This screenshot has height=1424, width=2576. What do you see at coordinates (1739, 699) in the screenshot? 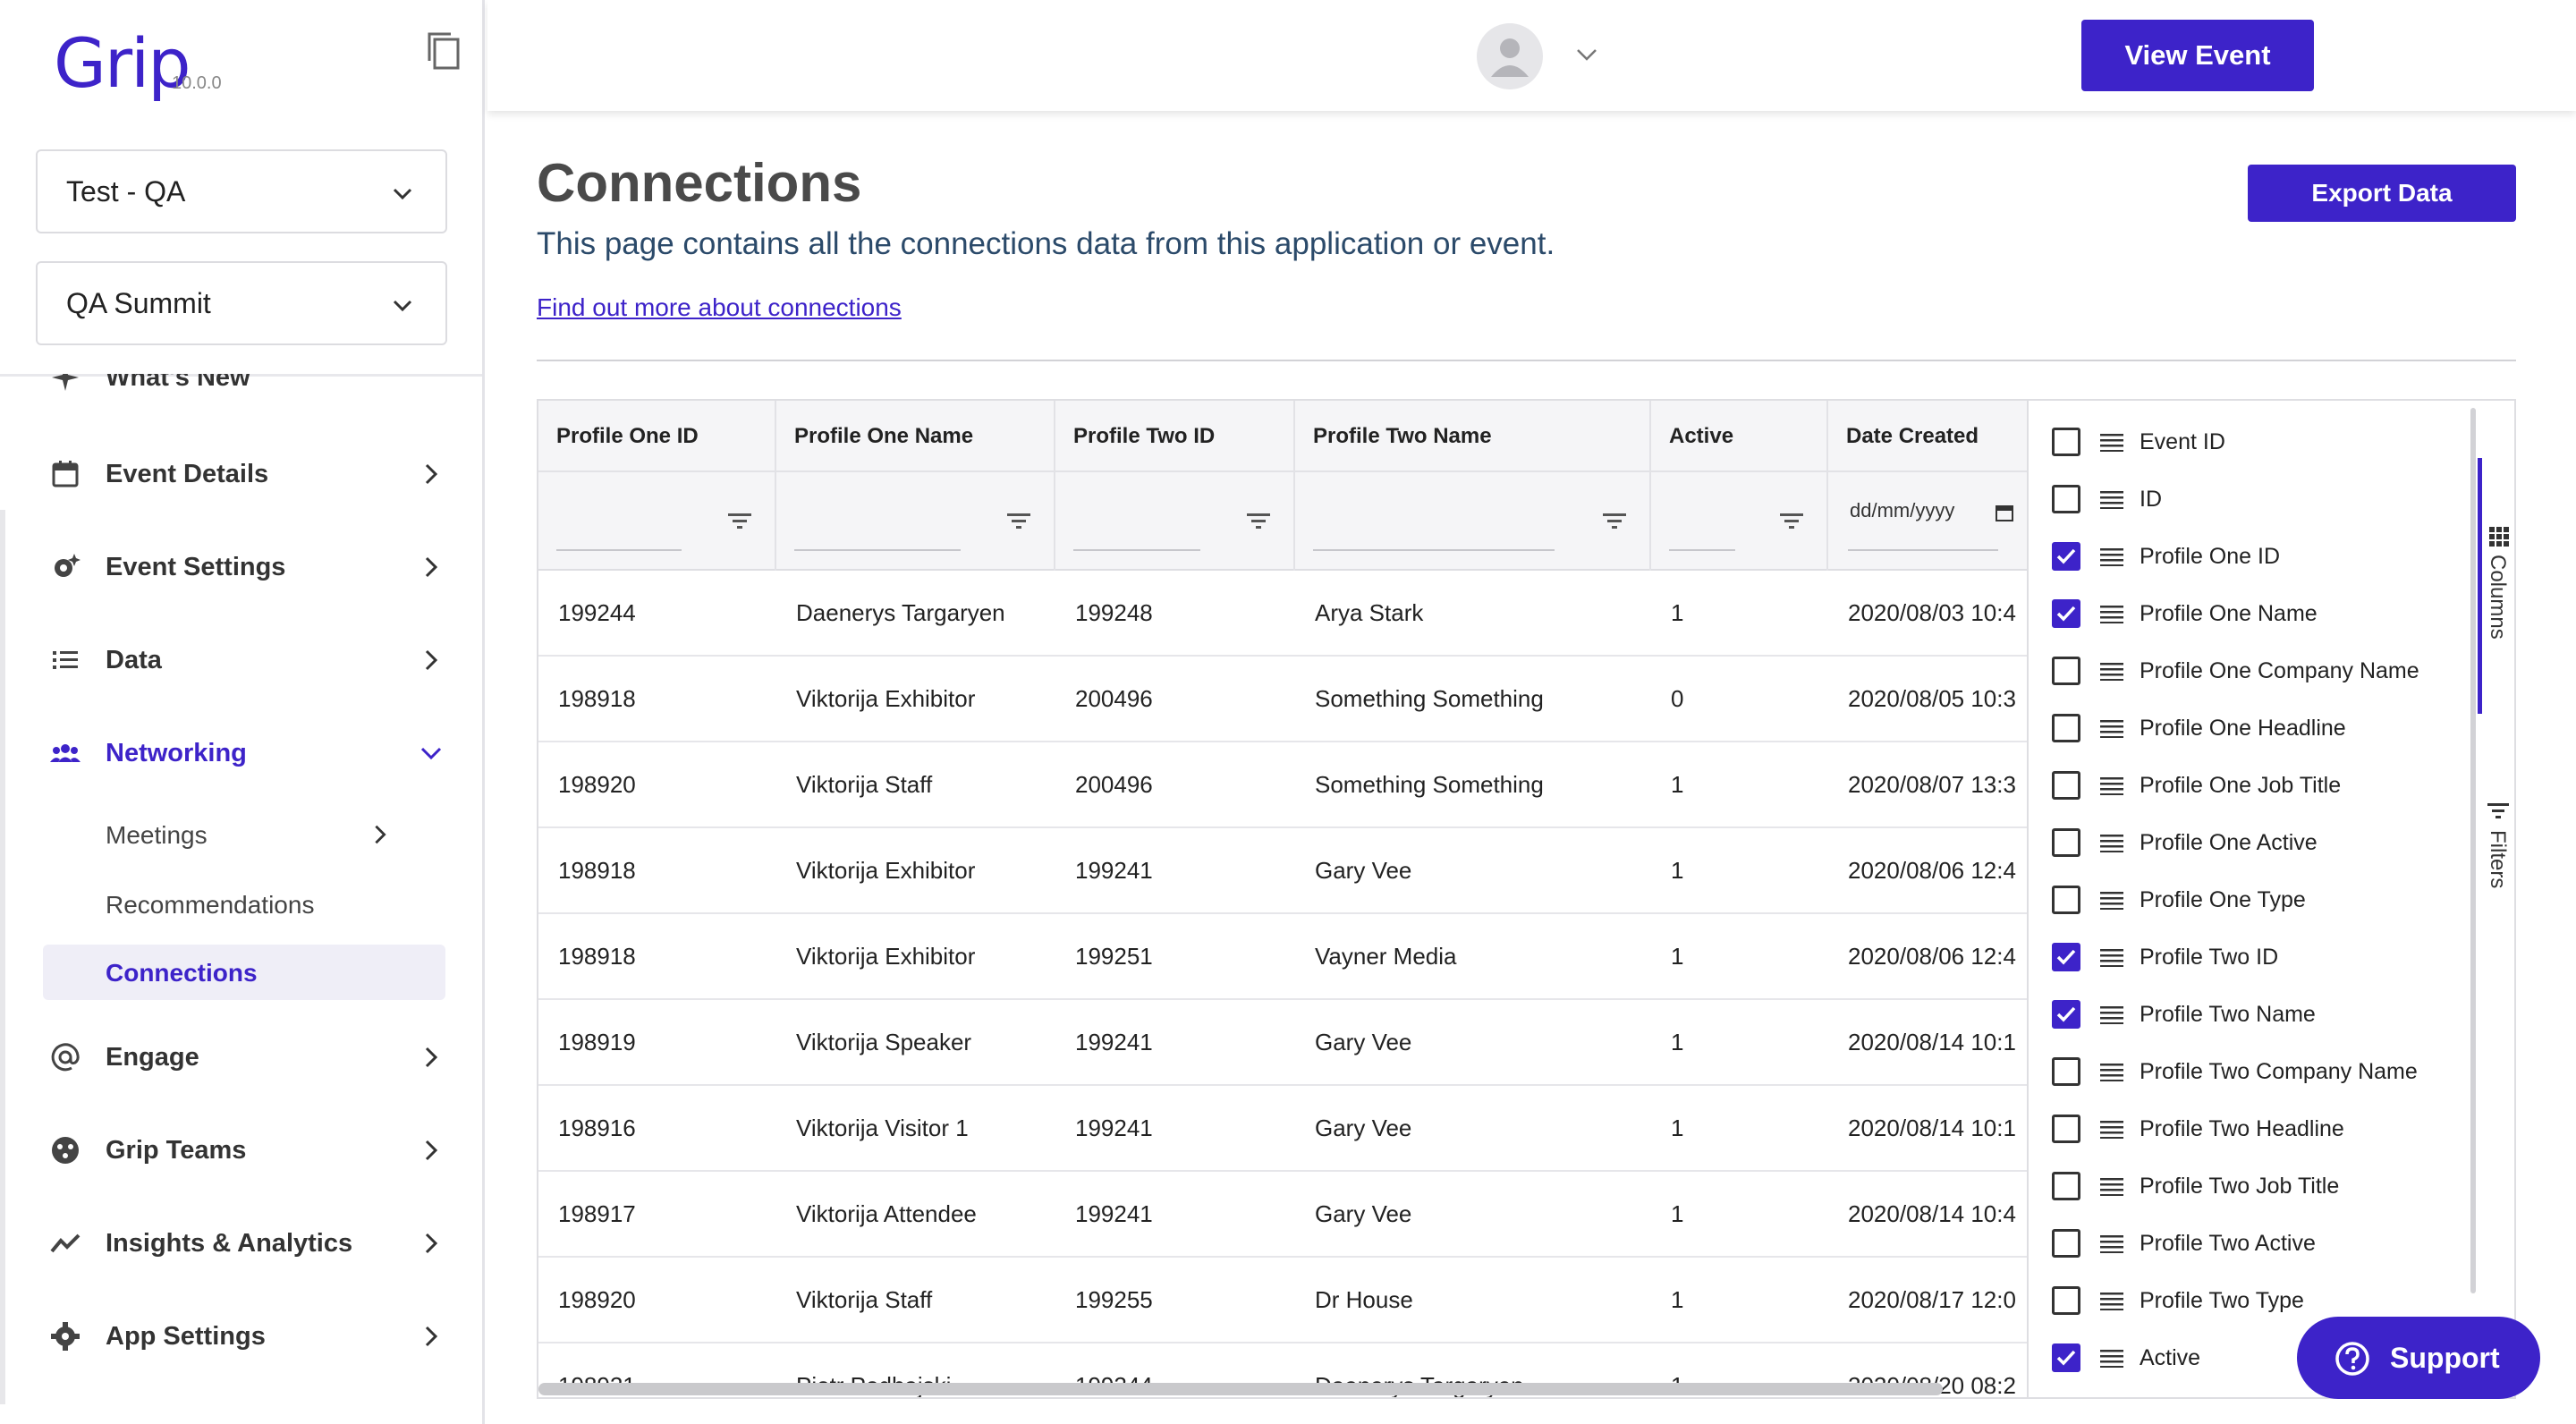
I see `table-cell: 0` at bounding box center [1739, 699].